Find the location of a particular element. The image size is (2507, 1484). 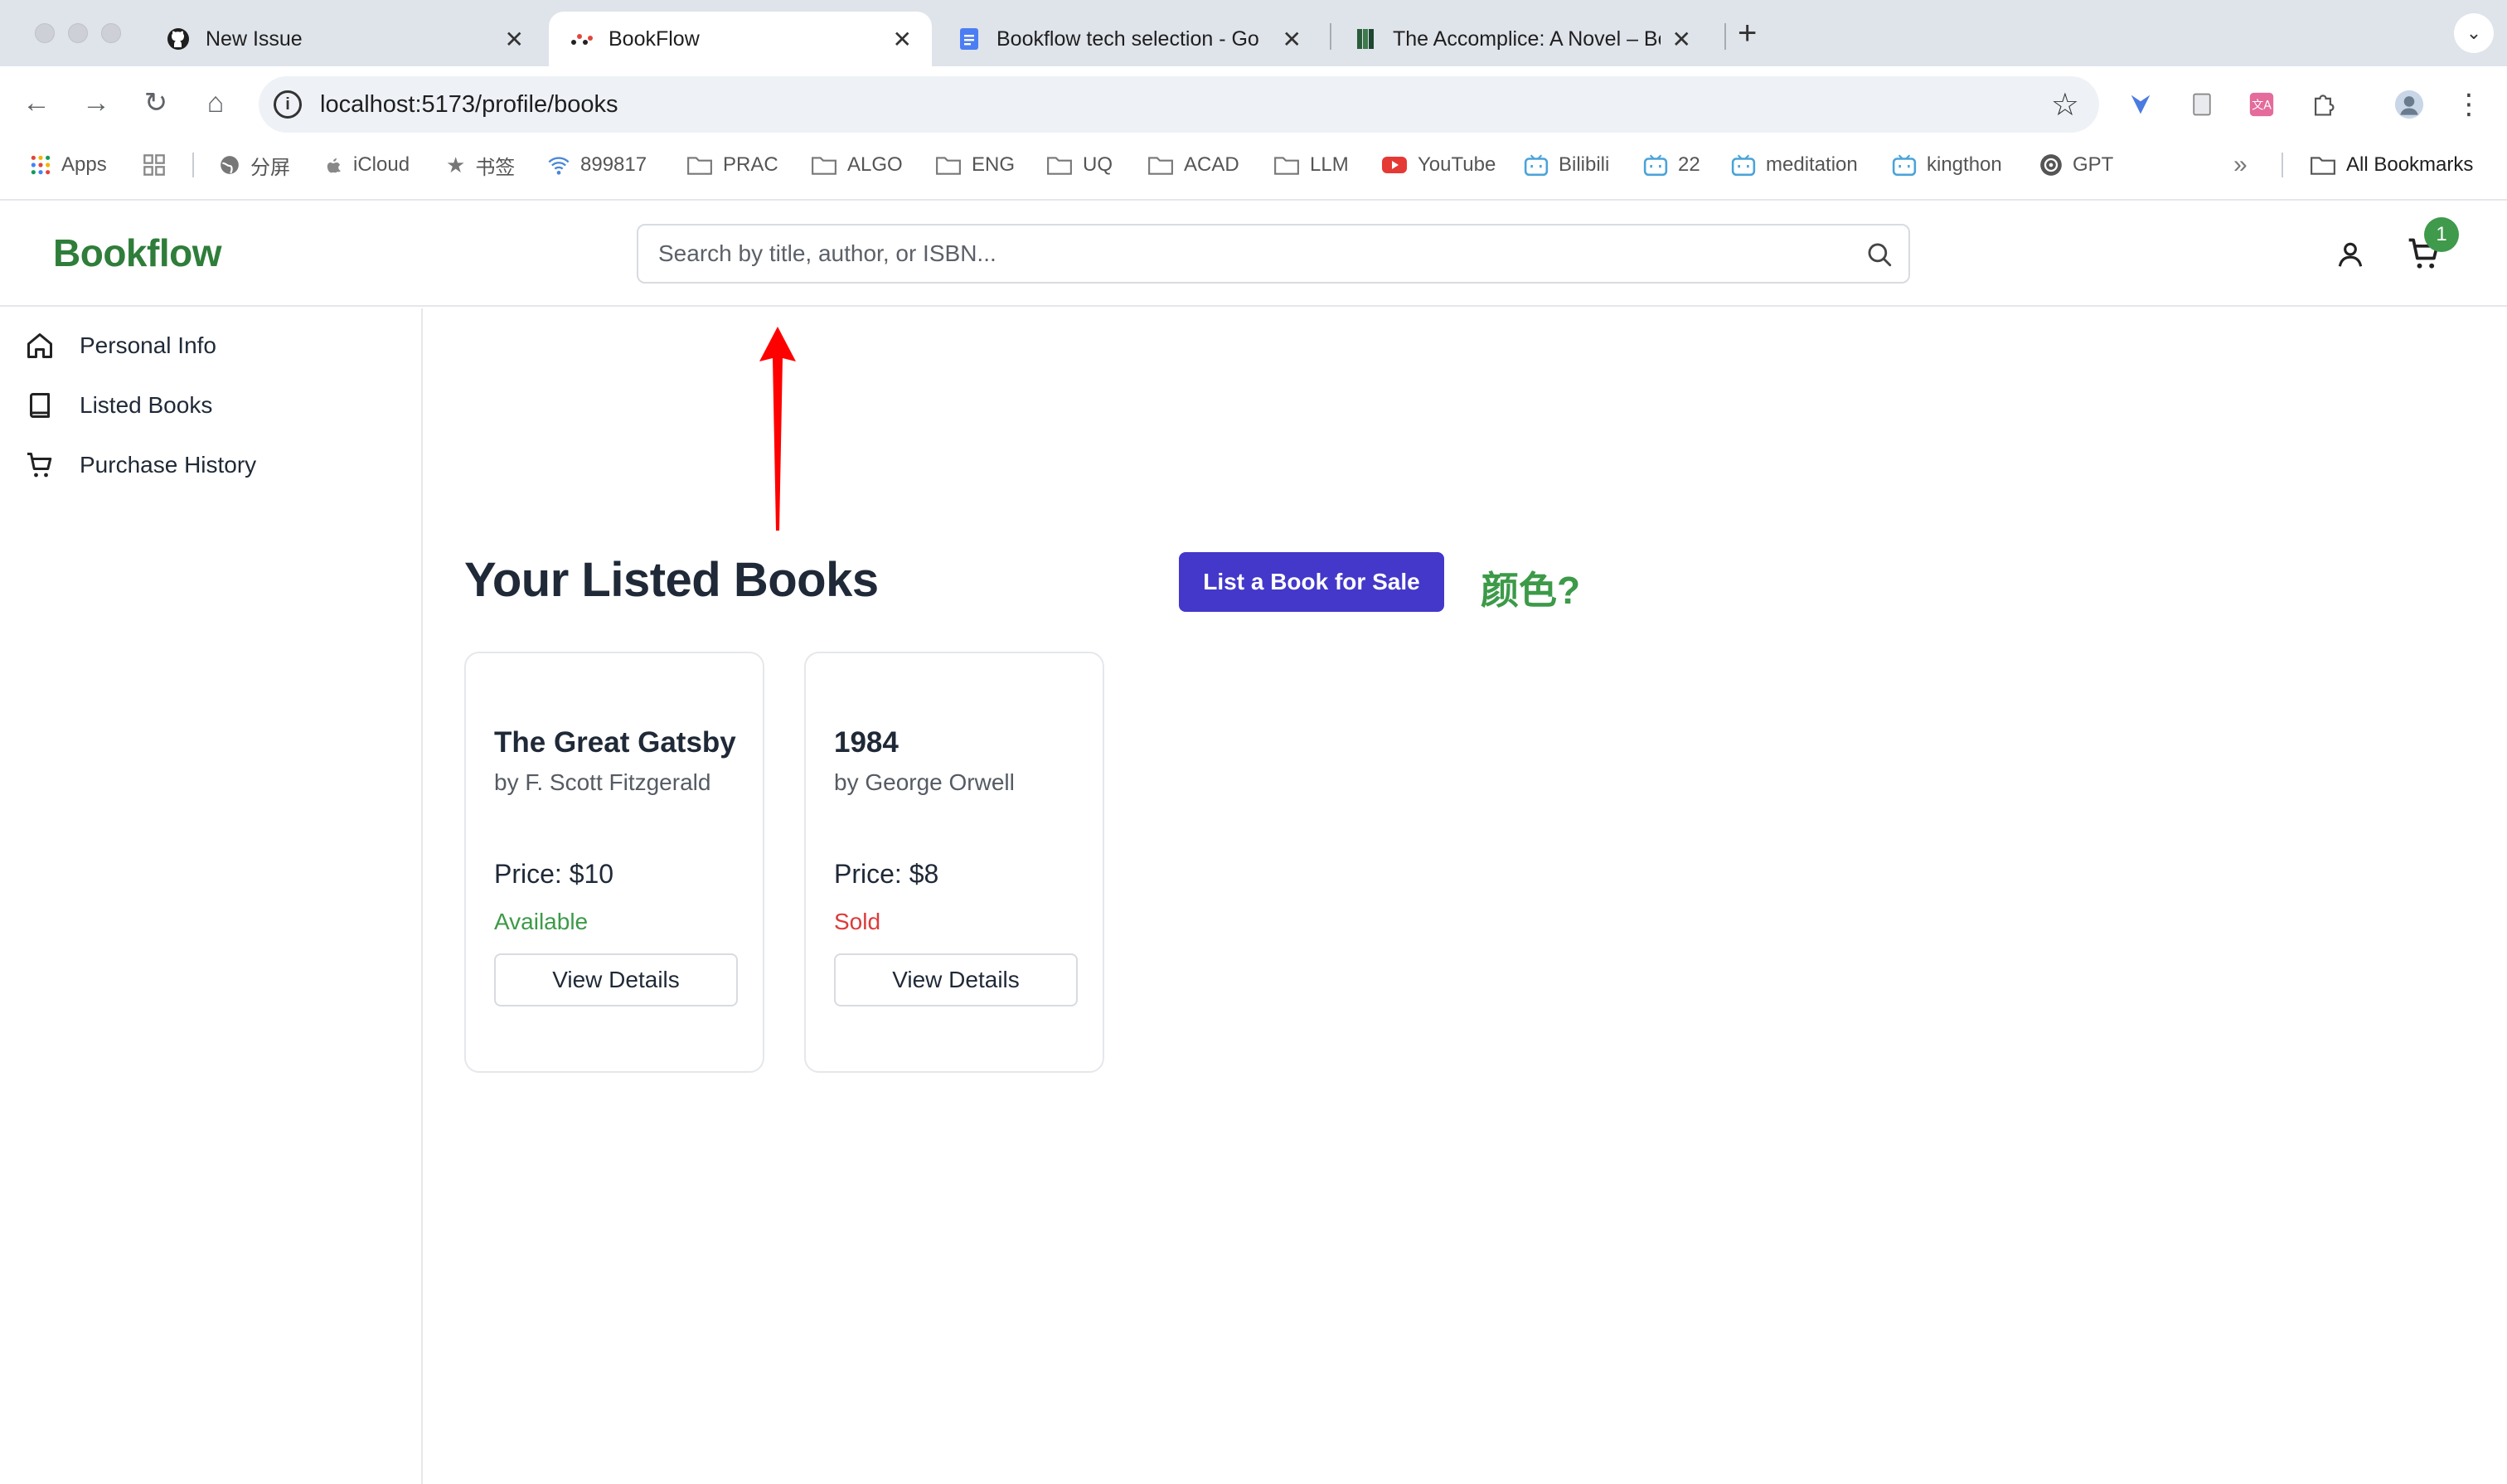

app-logo: Bookflow is located at coordinates (137, 253).